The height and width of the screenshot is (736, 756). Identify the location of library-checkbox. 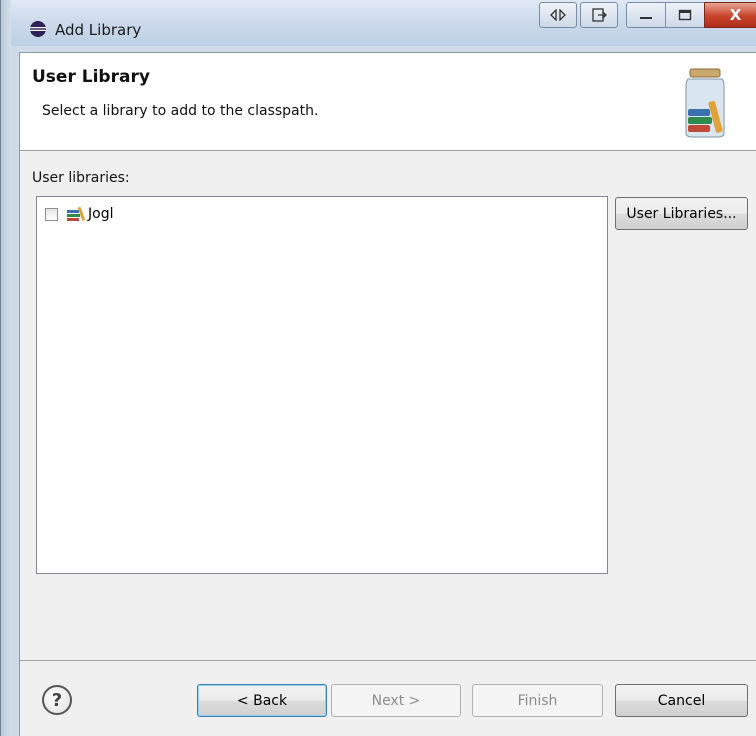
(51, 214).